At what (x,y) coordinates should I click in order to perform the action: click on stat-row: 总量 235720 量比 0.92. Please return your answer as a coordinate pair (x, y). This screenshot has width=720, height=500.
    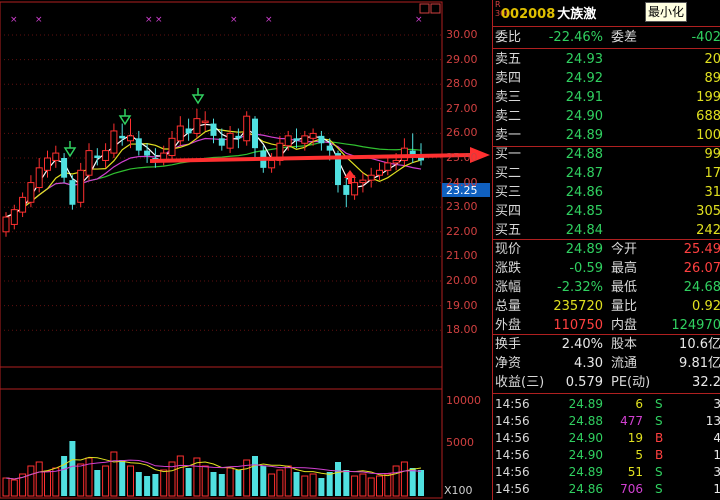
    Looking at the image, I should click on (607, 306).